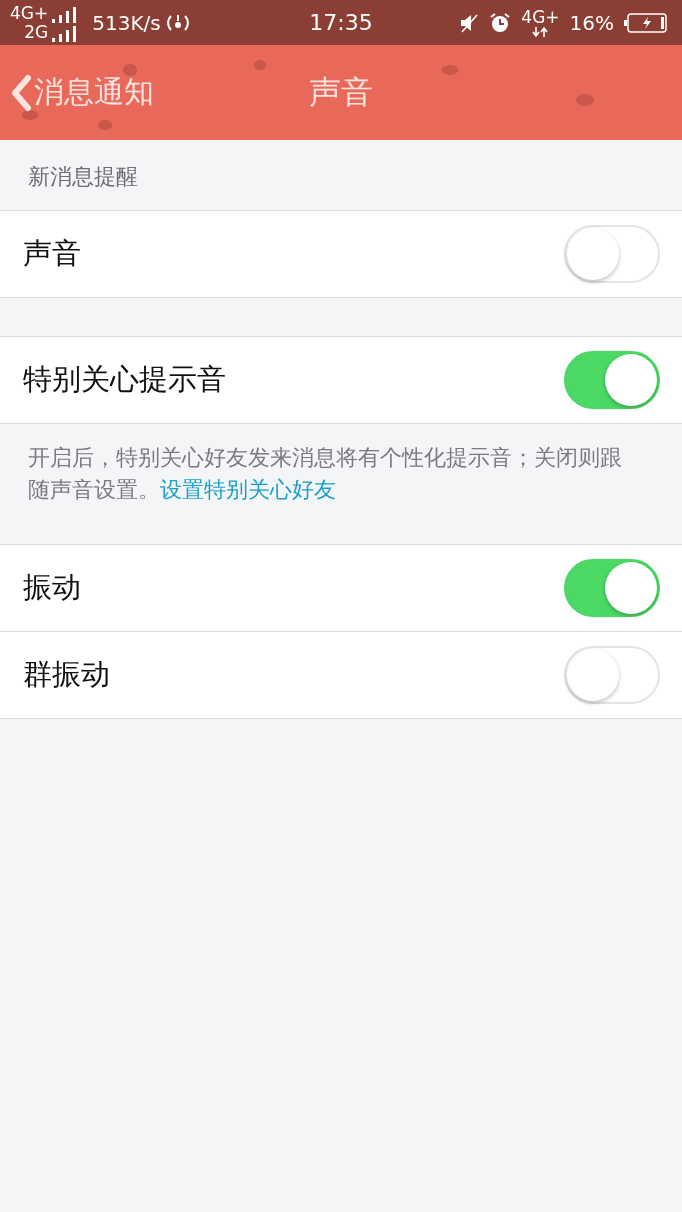 This screenshot has height=1212, width=682. Describe the element at coordinates (124, 379) in the screenshot. I see `setting-label: 特别关心提示音` at that location.